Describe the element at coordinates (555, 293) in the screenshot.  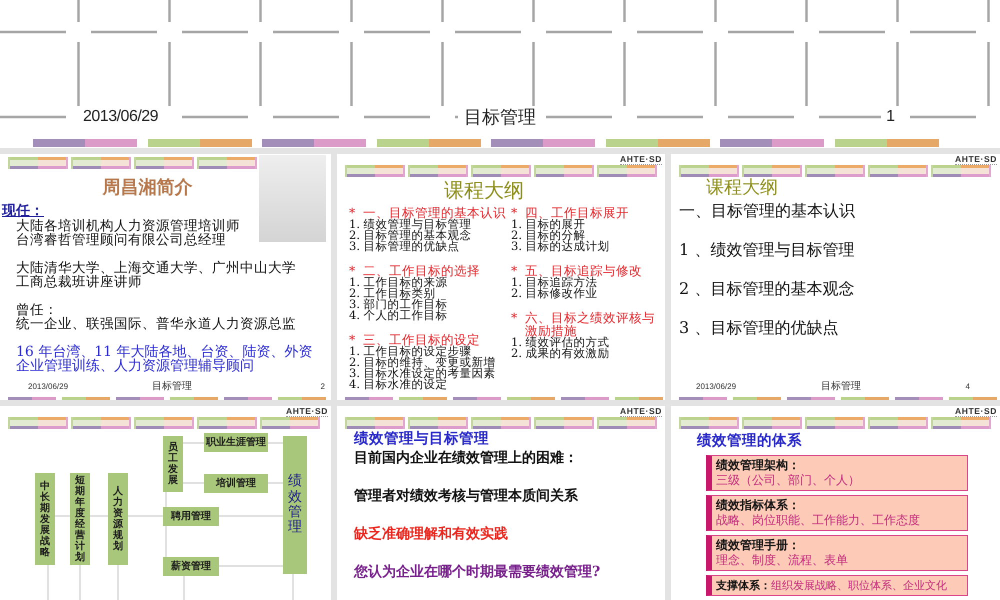
I see `list-item: 2. 目标修改作业` at that location.